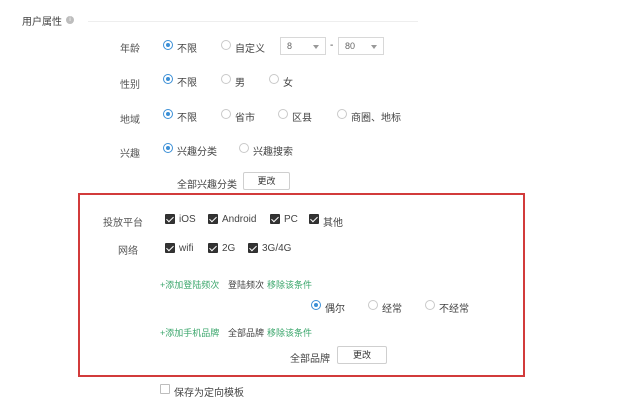 This screenshot has height=402, width=640. What do you see at coordinates (250, 49) in the screenshot?
I see `age-option-custom: 自定义` at bounding box center [250, 49].